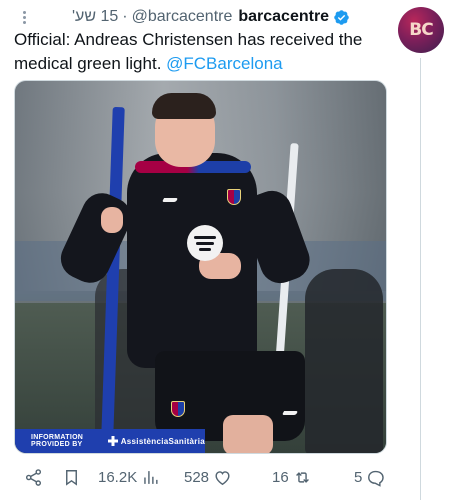 The height and width of the screenshot is (500, 456). What do you see at coordinates (162, 441) in the screenshot?
I see `info-brand-name: AssistènciaSanitària` at bounding box center [162, 441].